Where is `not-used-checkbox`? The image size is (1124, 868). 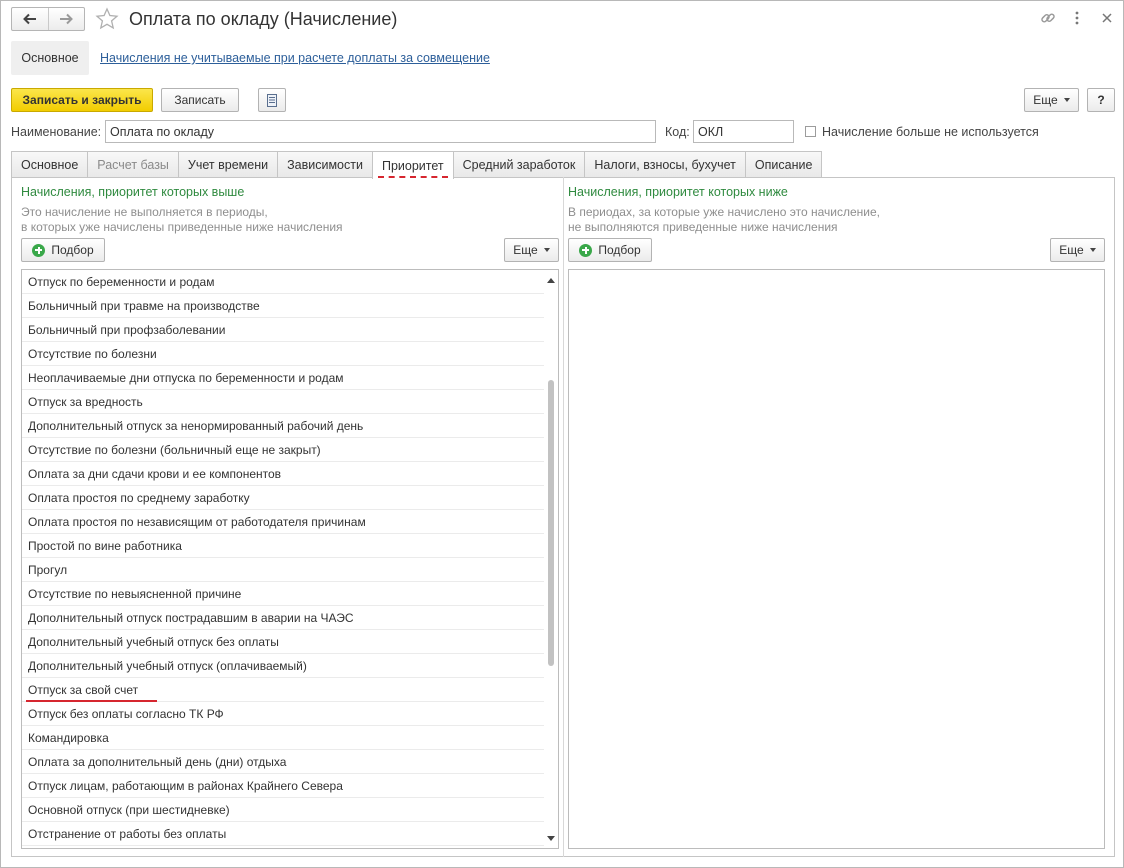
not-used-checkbox is located at coordinates (810, 131).